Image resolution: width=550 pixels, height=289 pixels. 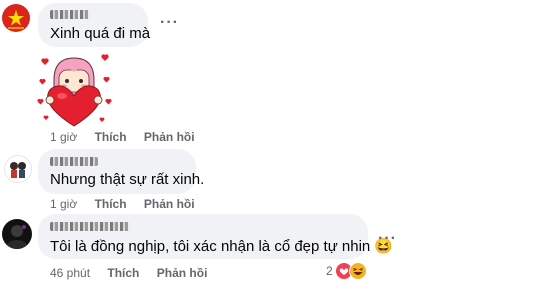 I want to click on heart-girl-sticker, so click(x=74, y=90).